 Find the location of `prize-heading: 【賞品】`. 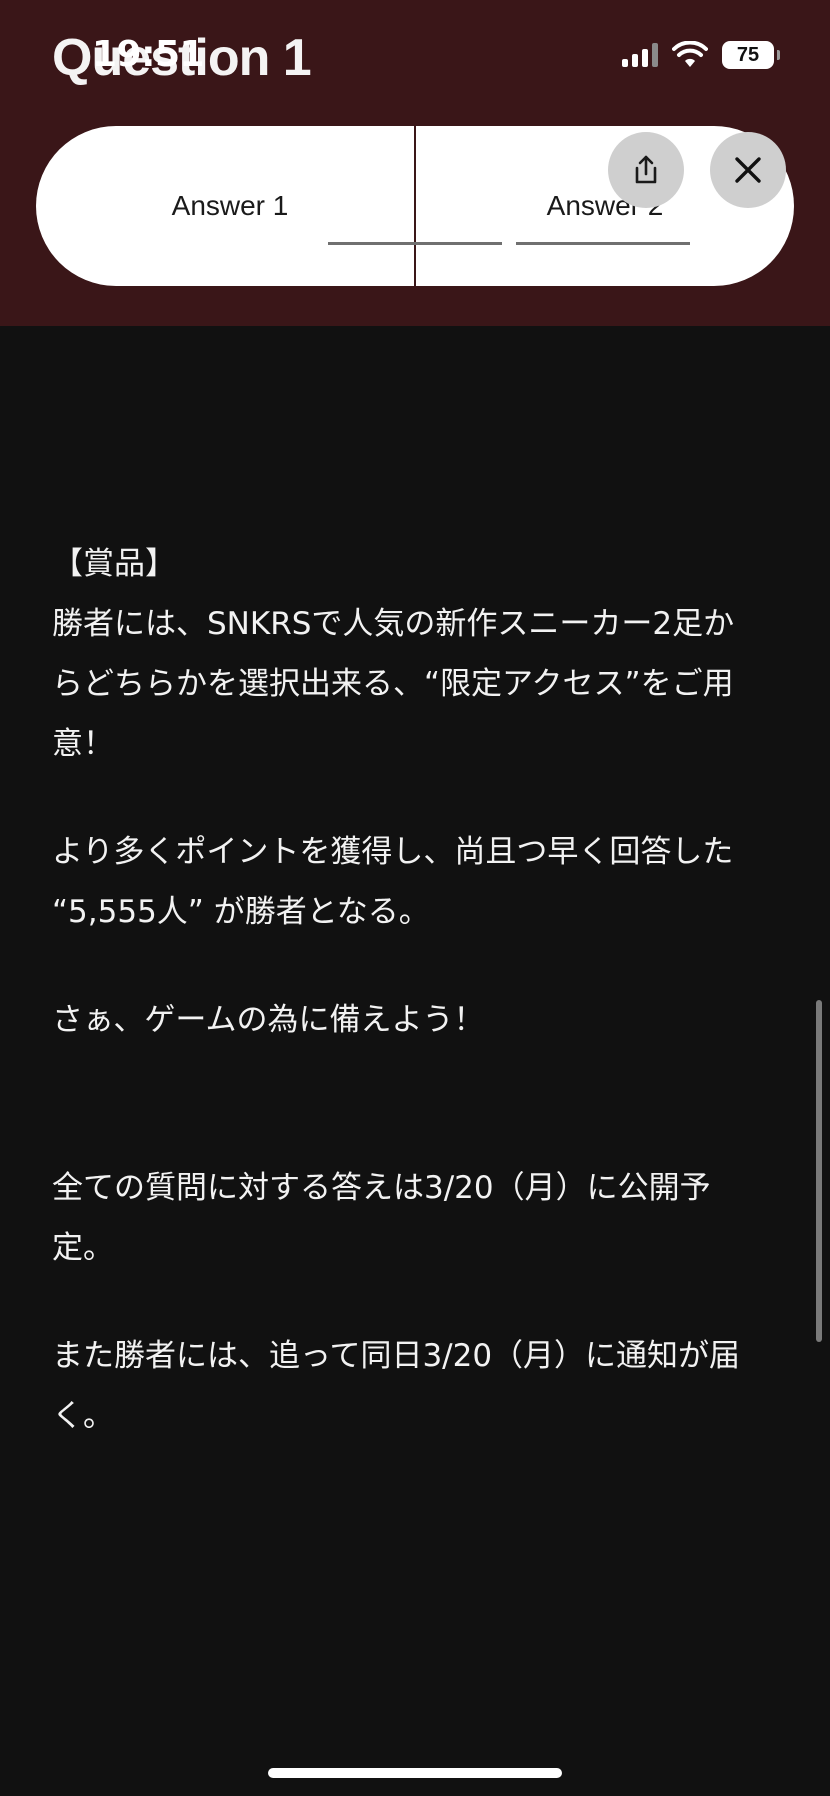

prize-heading: 【賞品】 is located at coordinates (114, 564).